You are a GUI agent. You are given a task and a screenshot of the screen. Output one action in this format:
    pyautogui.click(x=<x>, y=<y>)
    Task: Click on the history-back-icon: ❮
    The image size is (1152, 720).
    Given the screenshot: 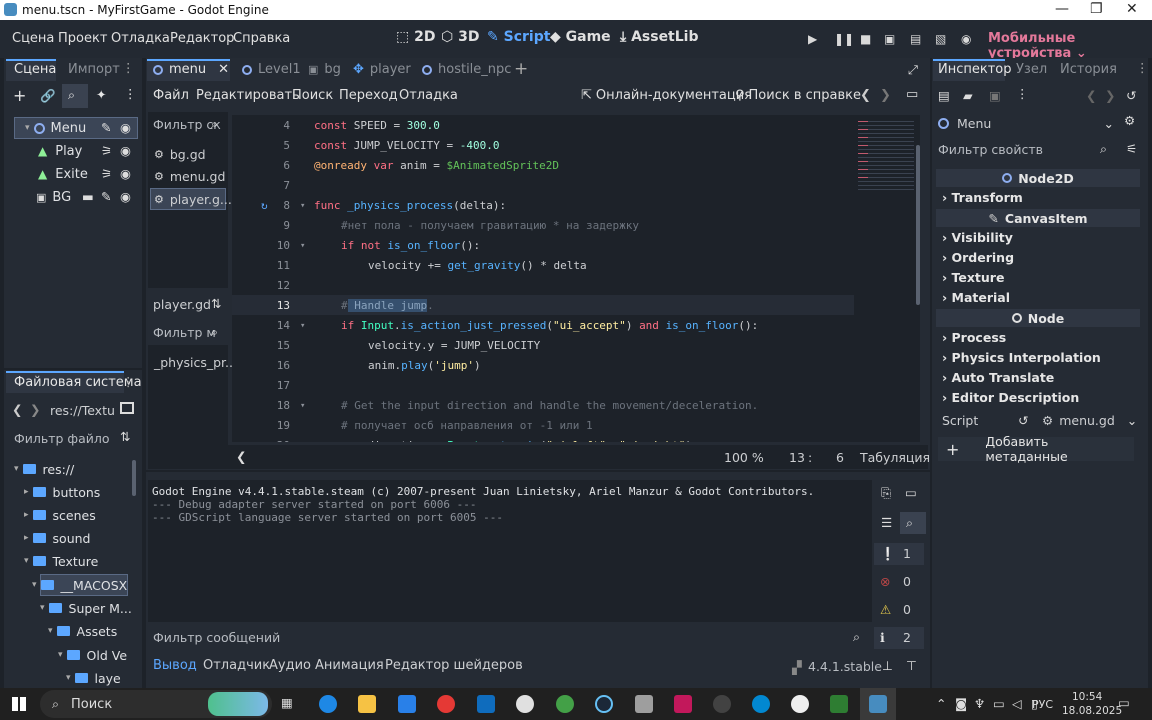 What is the action you would take?
    pyautogui.click(x=865, y=95)
    